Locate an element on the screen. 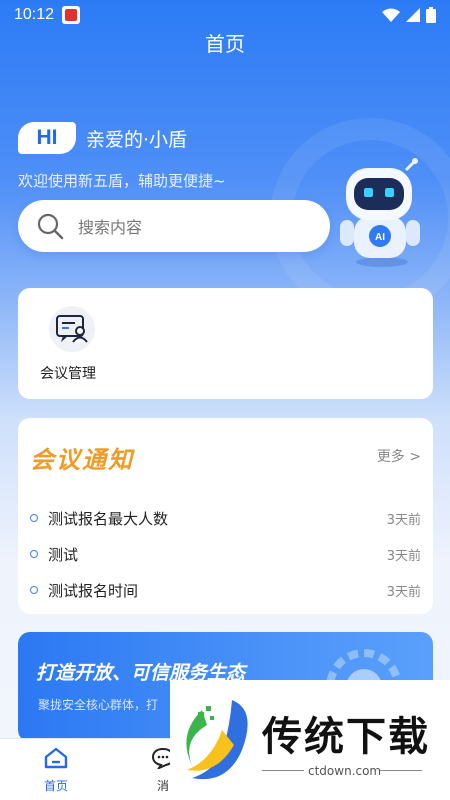 This screenshot has width=450, height=800. watermark-domain: ctdown.com is located at coordinates (345, 771).